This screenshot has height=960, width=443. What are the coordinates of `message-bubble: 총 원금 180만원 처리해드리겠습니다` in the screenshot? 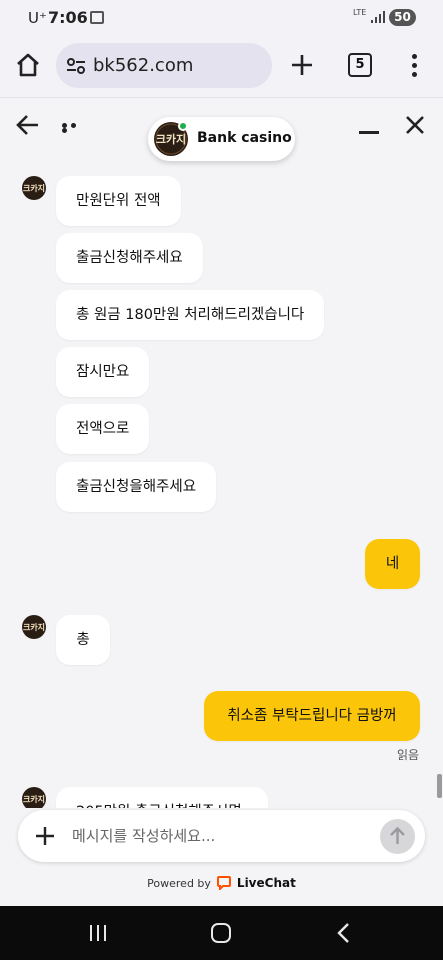 It's located at (190, 315).